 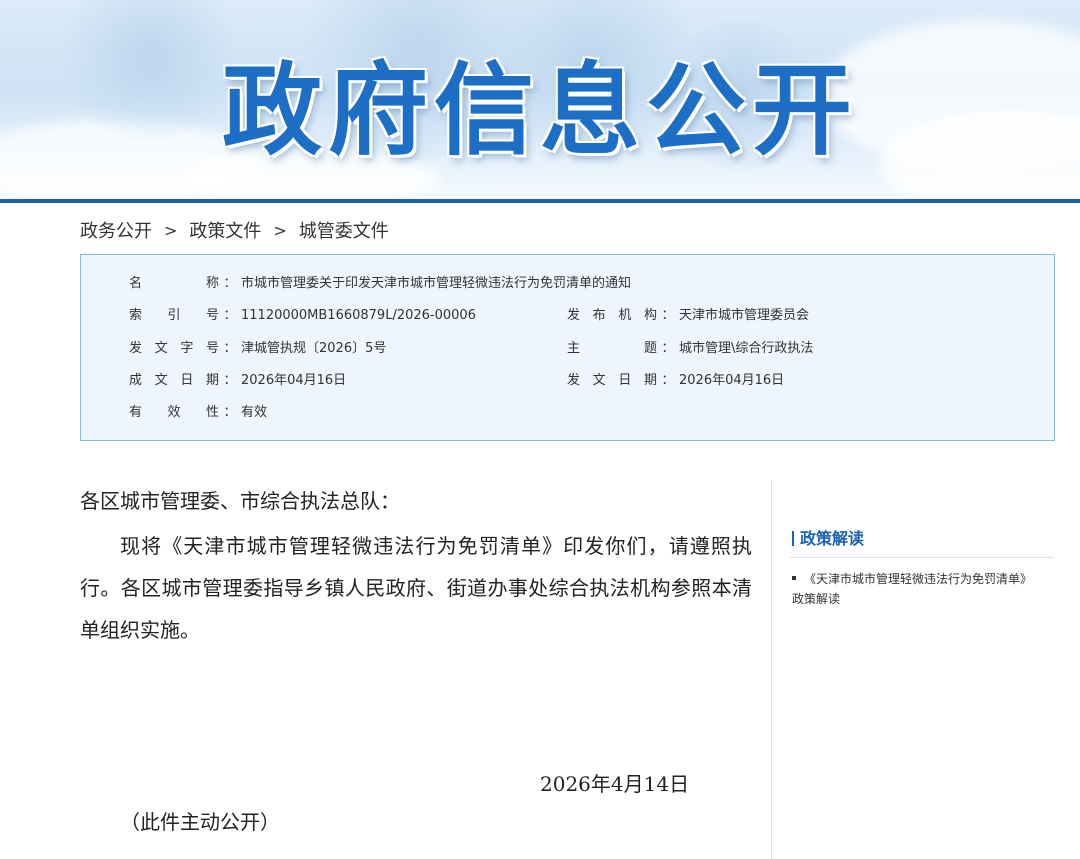 I want to click on title-bar-marker, so click(x=793, y=538).